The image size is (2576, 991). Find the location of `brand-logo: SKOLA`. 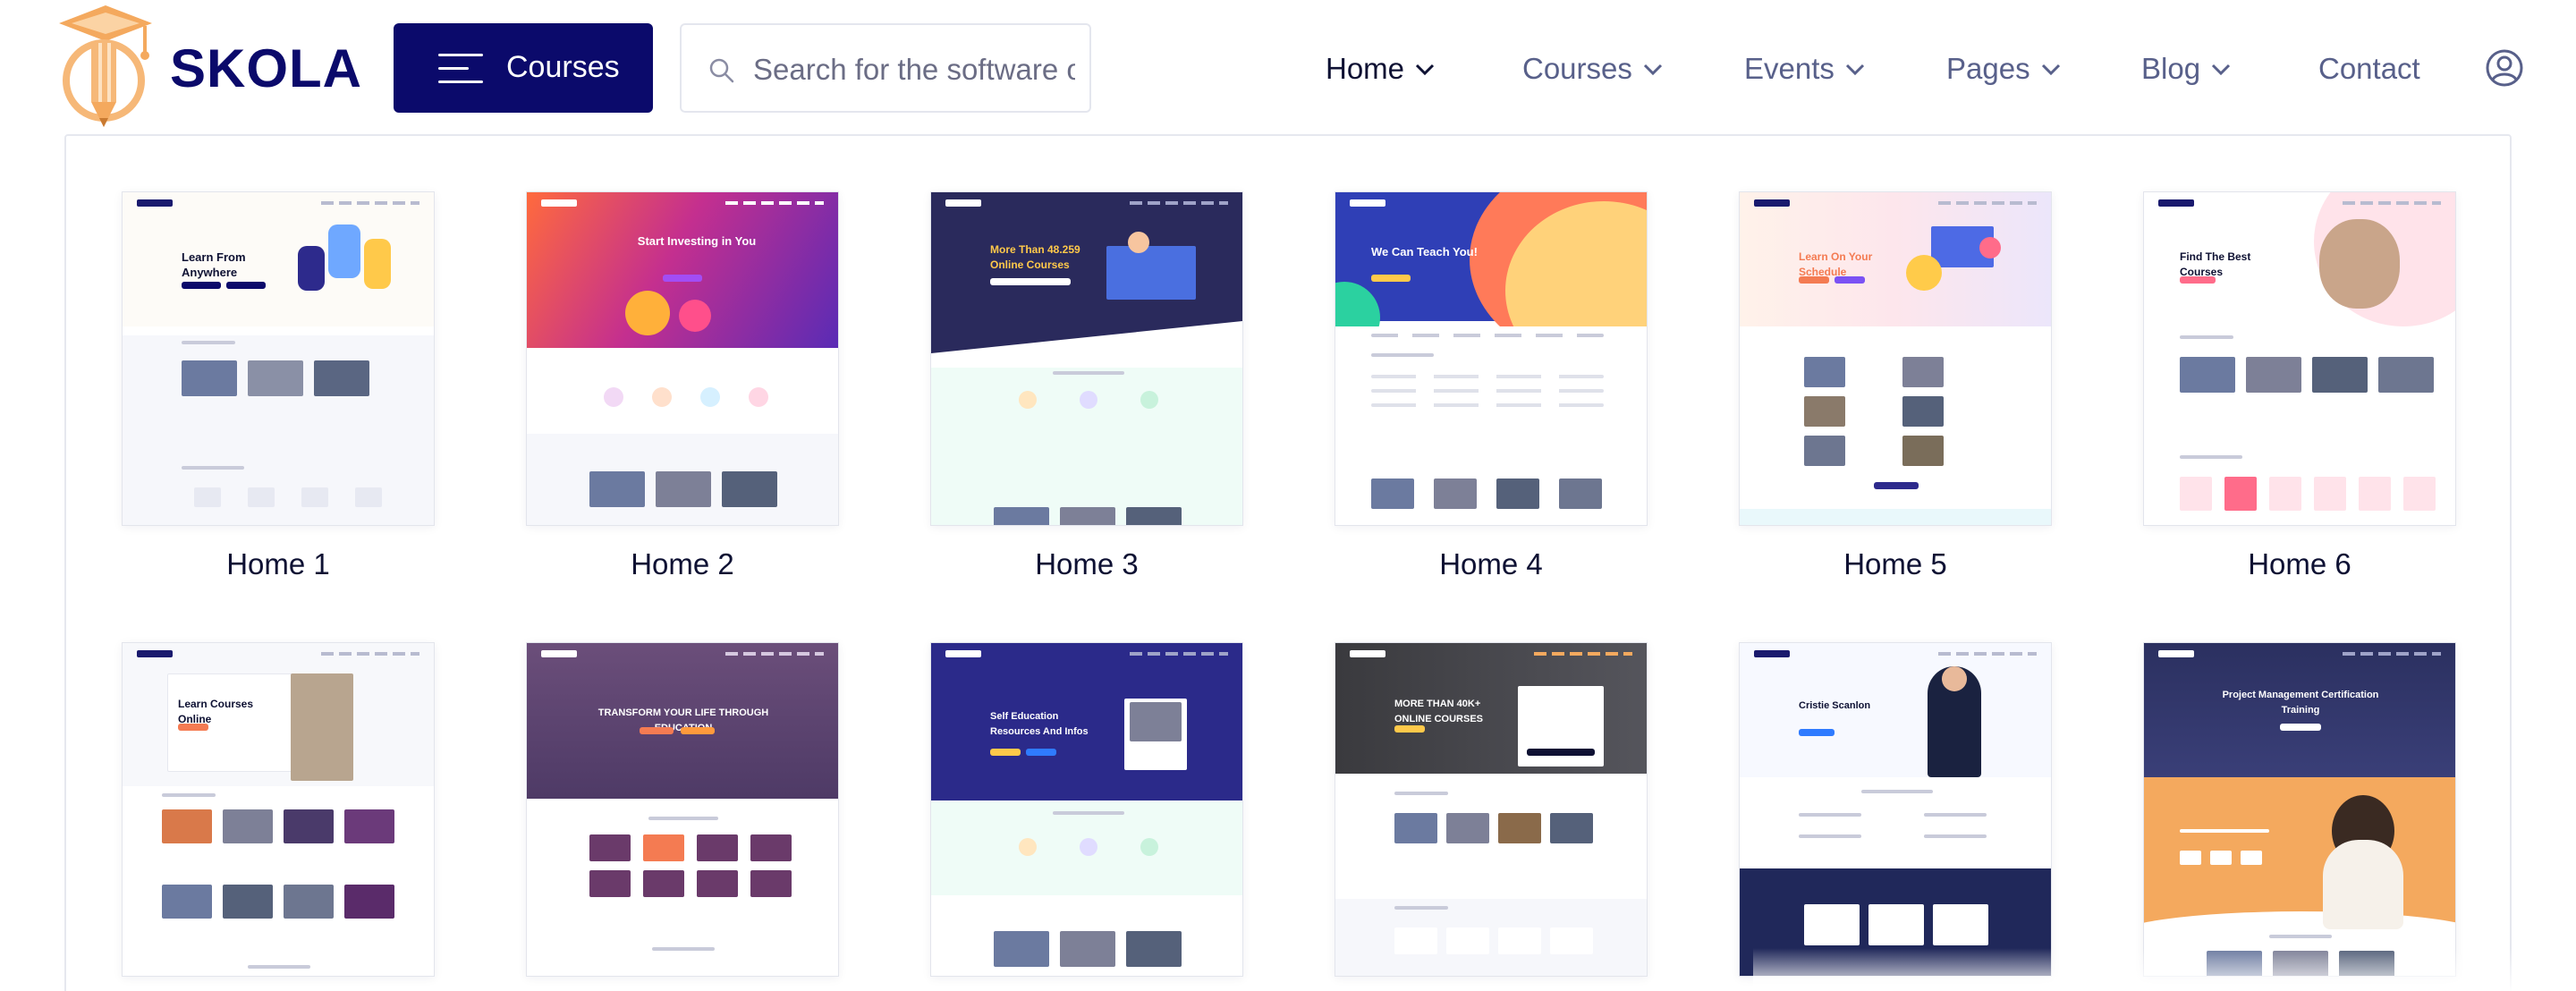

brand-logo: SKOLA is located at coordinates (206, 68).